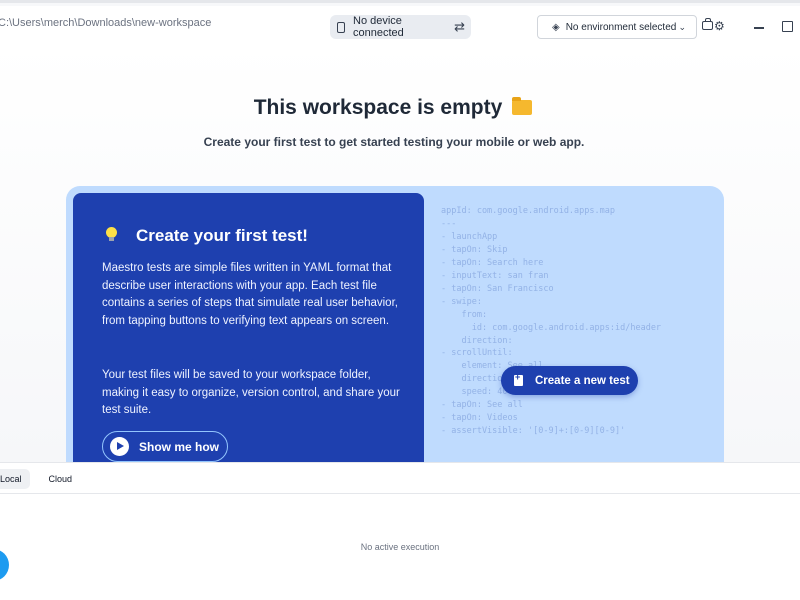 This screenshot has width=800, height=600. What do you see at coordinates (474, 249) in the screenshot?
I see `code-line: - tapOn: Skip` at bounding box center [474, 249].